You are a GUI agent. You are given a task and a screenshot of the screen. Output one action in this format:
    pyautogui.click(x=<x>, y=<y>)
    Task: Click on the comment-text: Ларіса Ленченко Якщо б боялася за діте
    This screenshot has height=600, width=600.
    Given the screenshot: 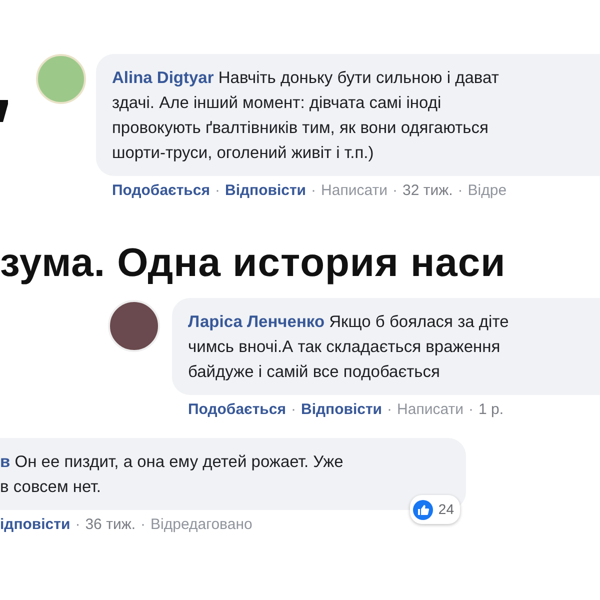 What is the action you would take?
    pyautogui.click(x=349, y=322)
    